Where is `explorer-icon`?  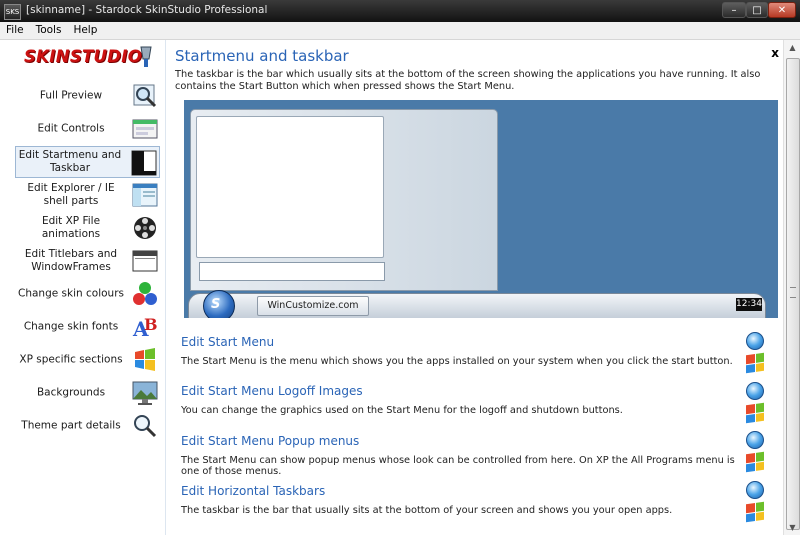
explorer-icon is located at coordinates (145, 195).